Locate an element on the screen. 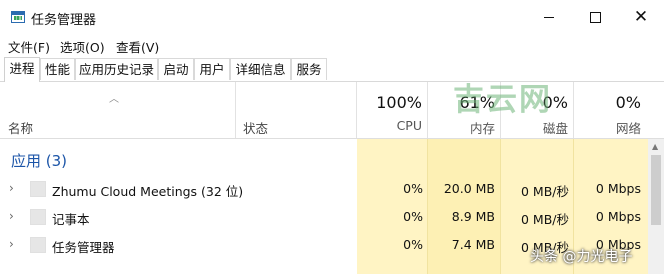 The height and width of the screenshot is (274, 664). process-name: Zhumu Cloud Meetings (32 位) is located at coordinates (148, 191).